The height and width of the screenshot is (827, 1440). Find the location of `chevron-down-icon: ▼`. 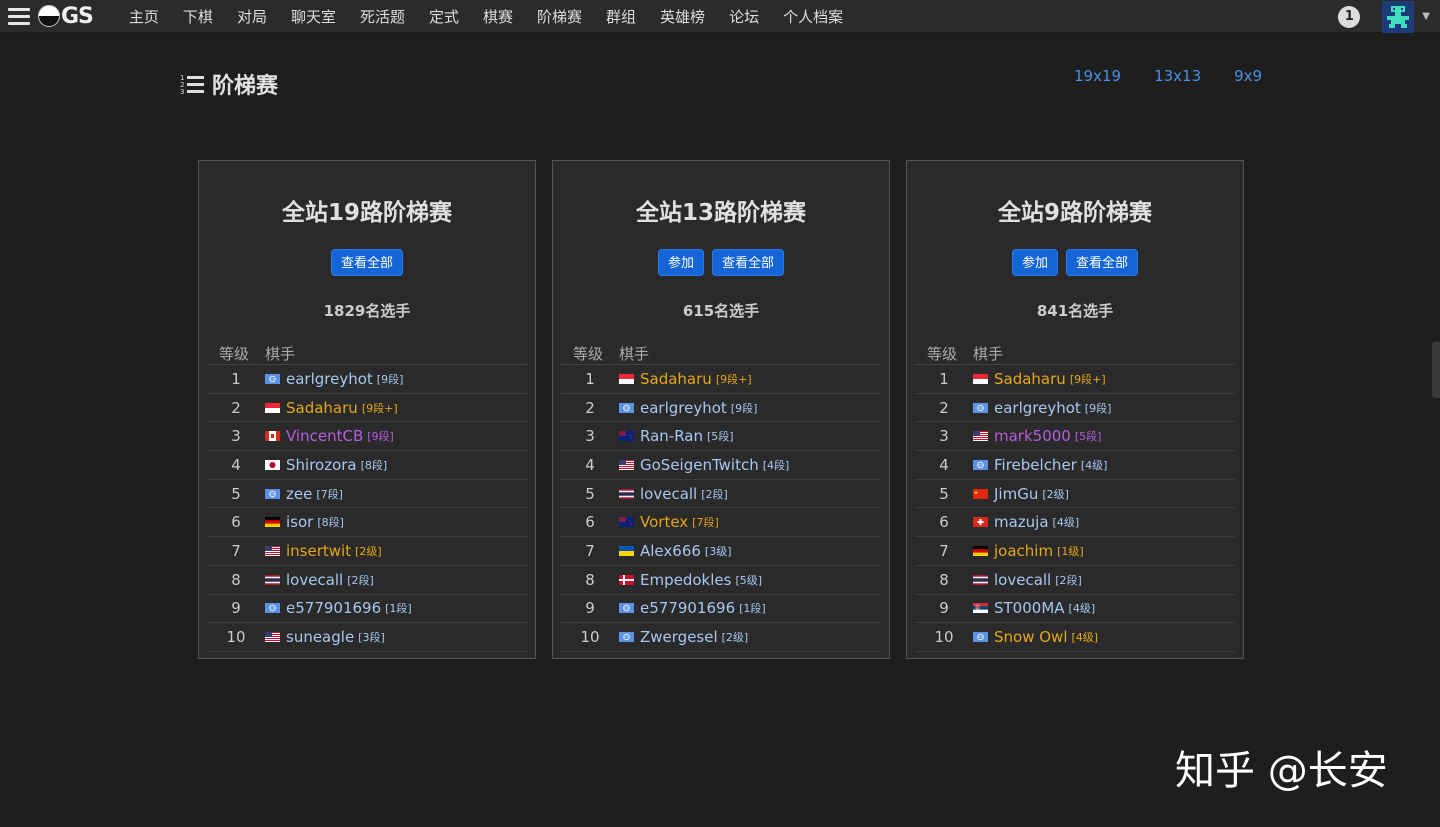

chevron-down-icon: ▼ is located at coordinates (1426, 16).